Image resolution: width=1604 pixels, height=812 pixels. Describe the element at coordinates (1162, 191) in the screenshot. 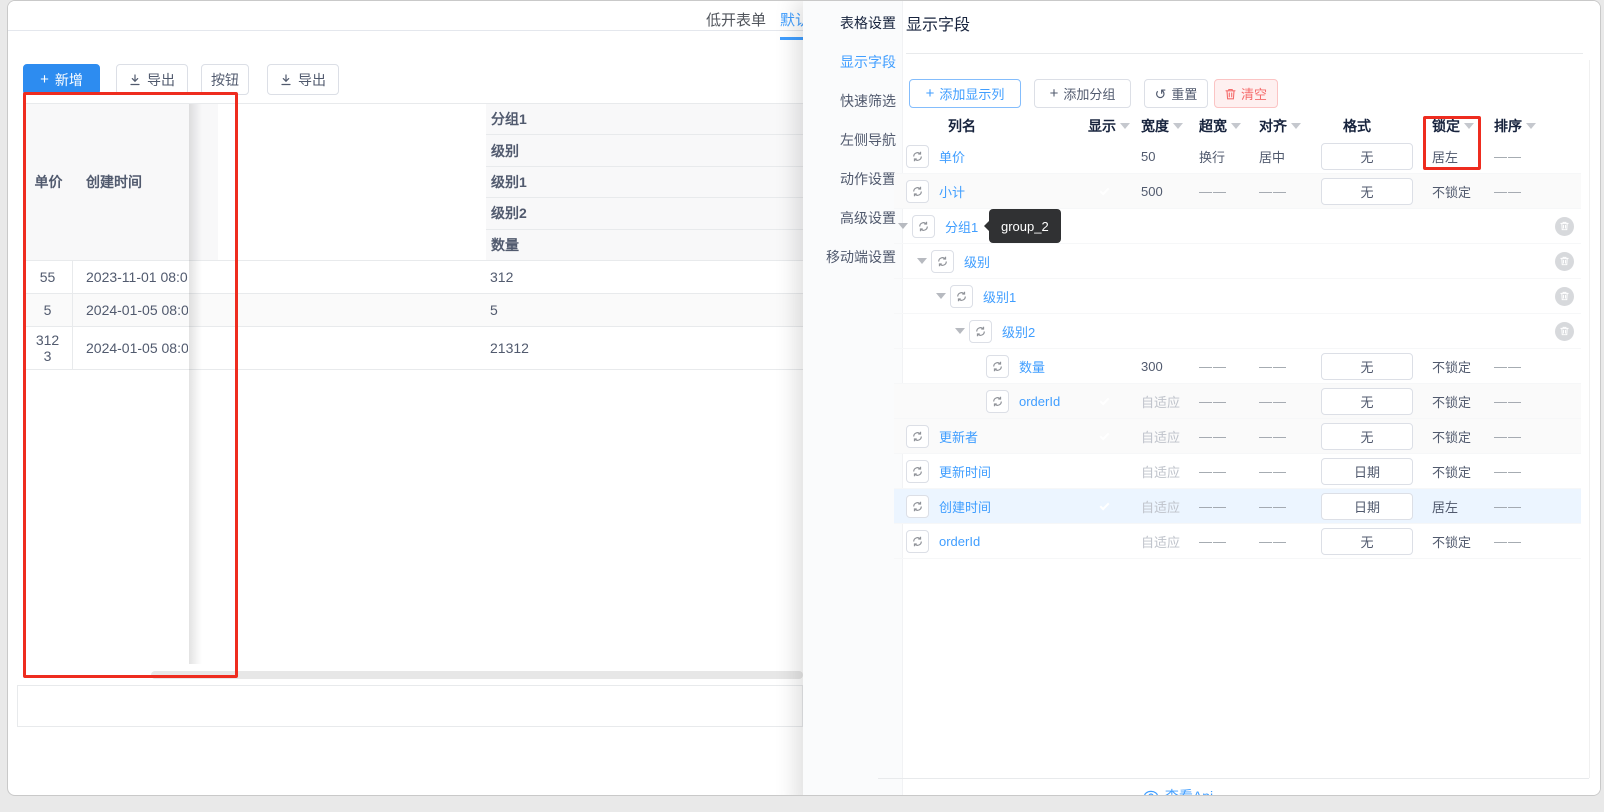

I see `width-cell: 500` at that location.